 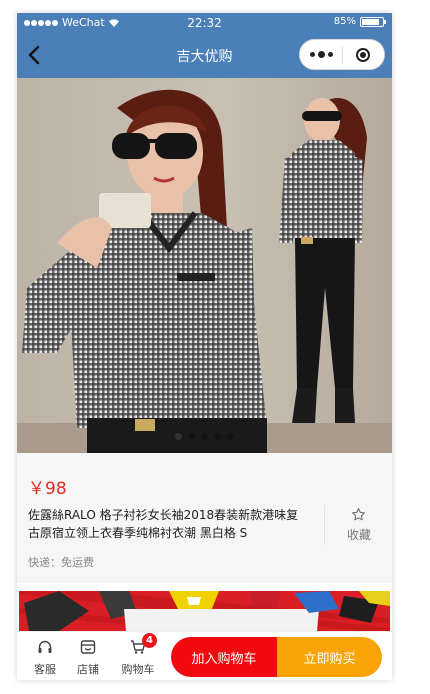 I want to click on more-menu-button, so click(x=321, y=54).